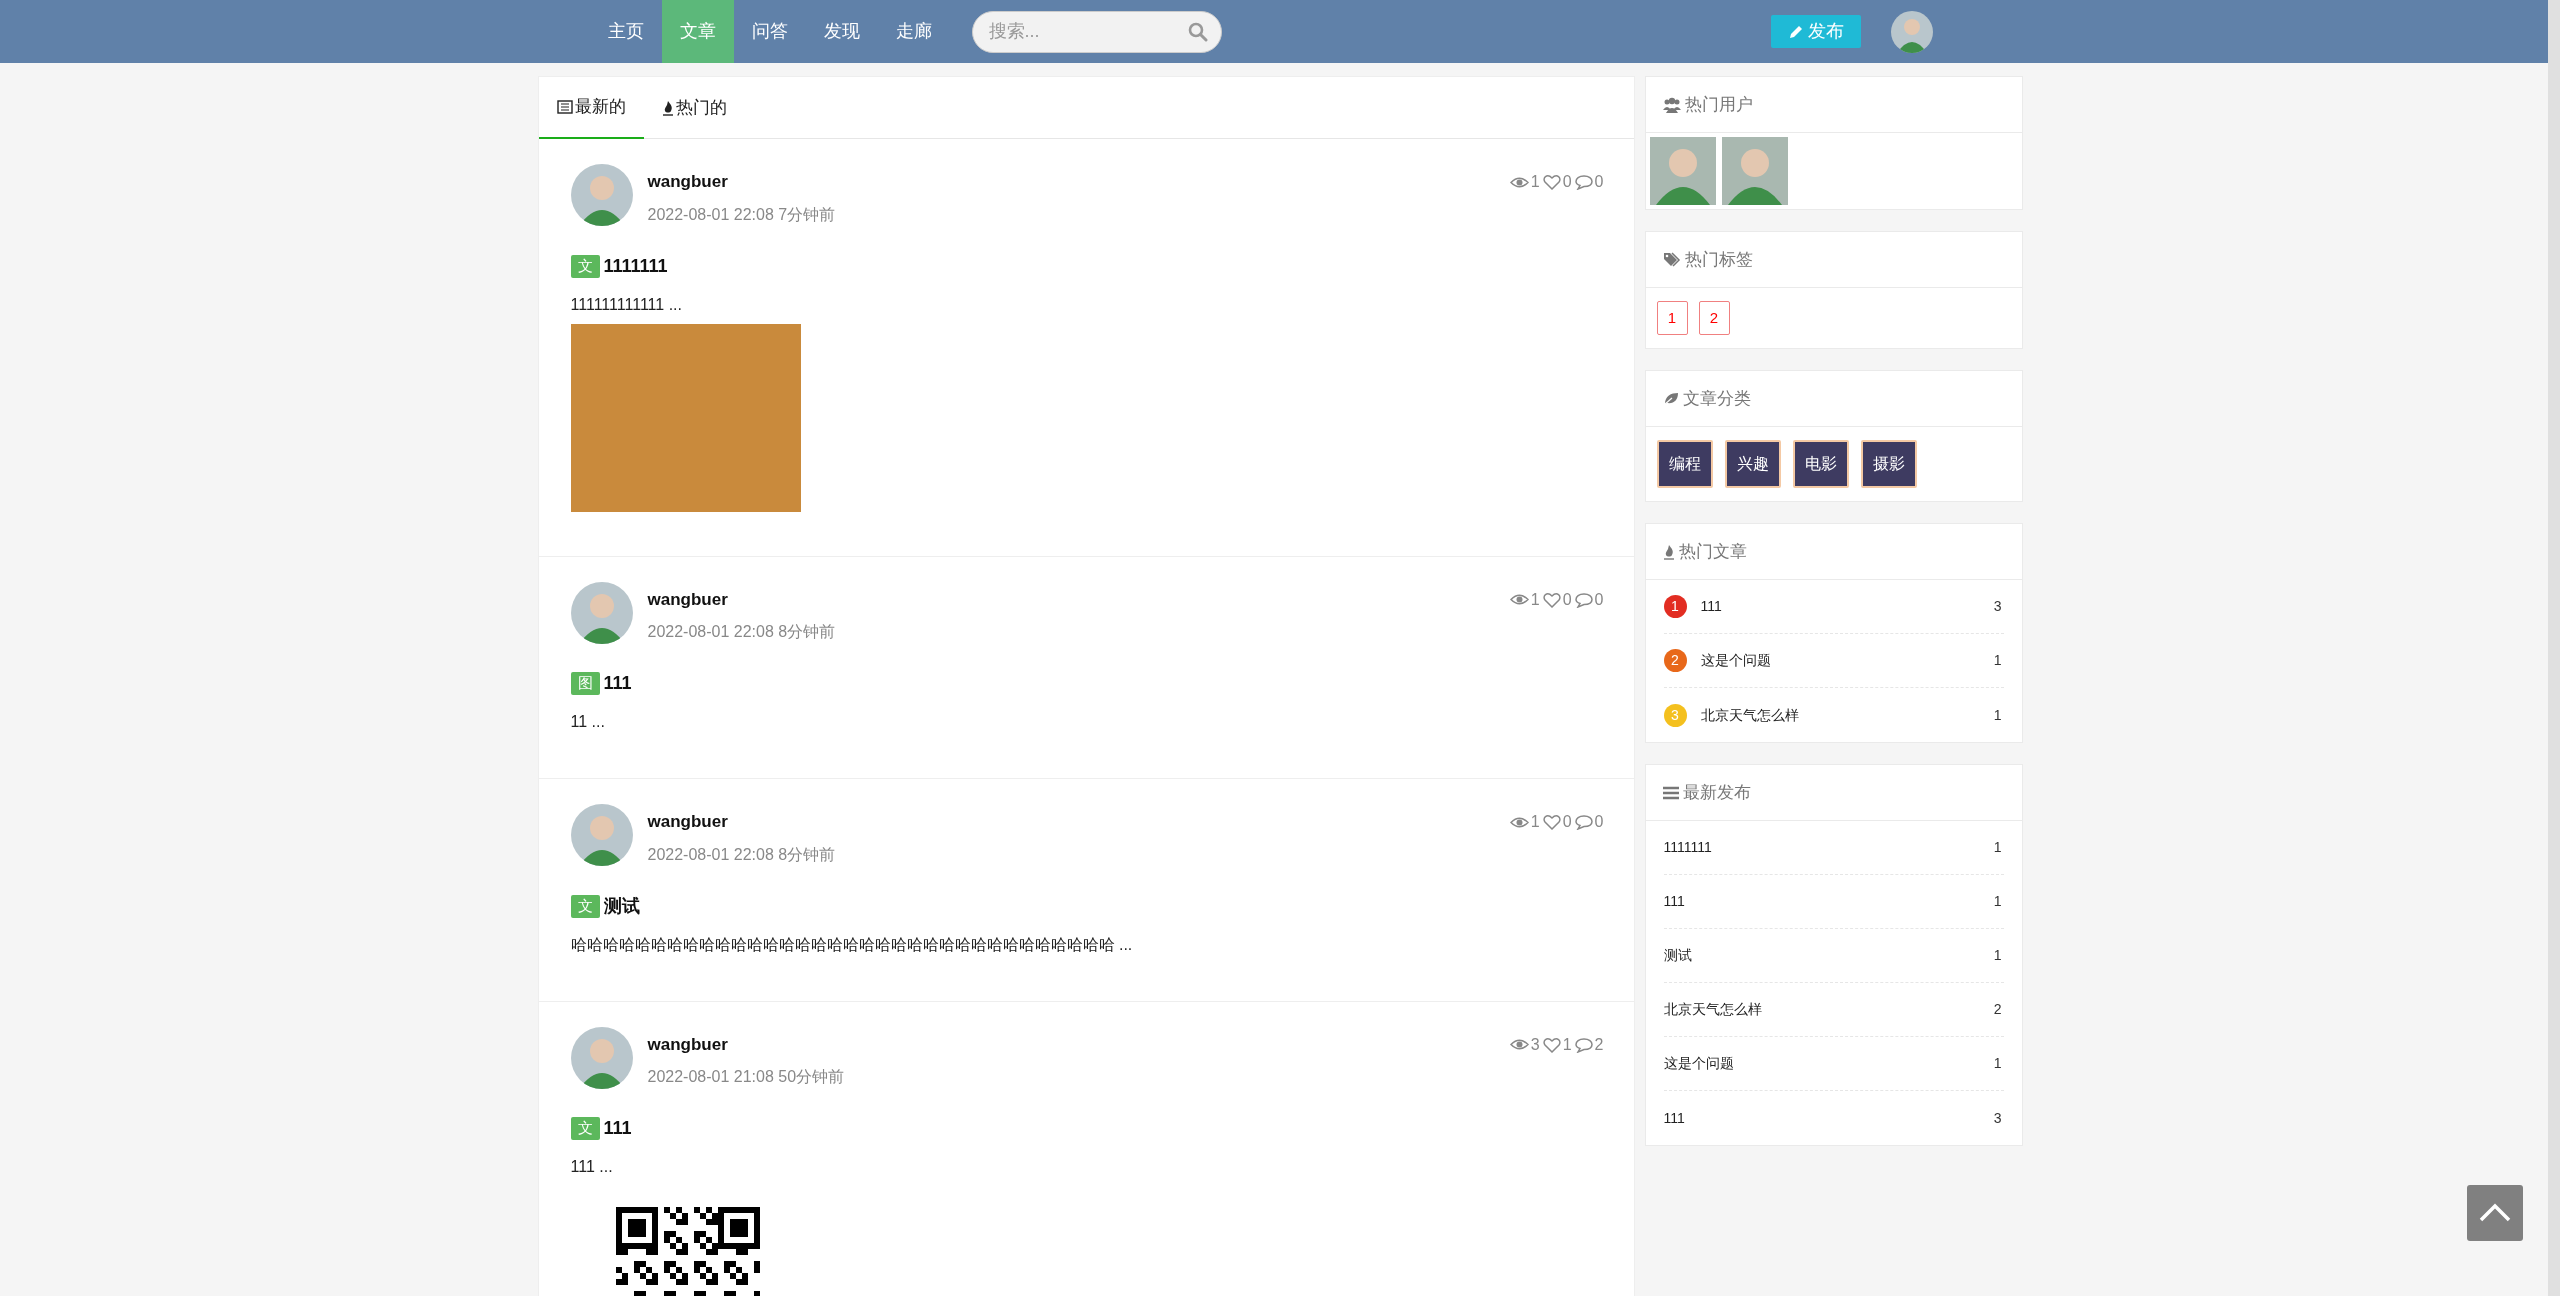 This screenshot has height=1296, width=2560. I want to click on post-type-badge: 图, so click(585, 683).